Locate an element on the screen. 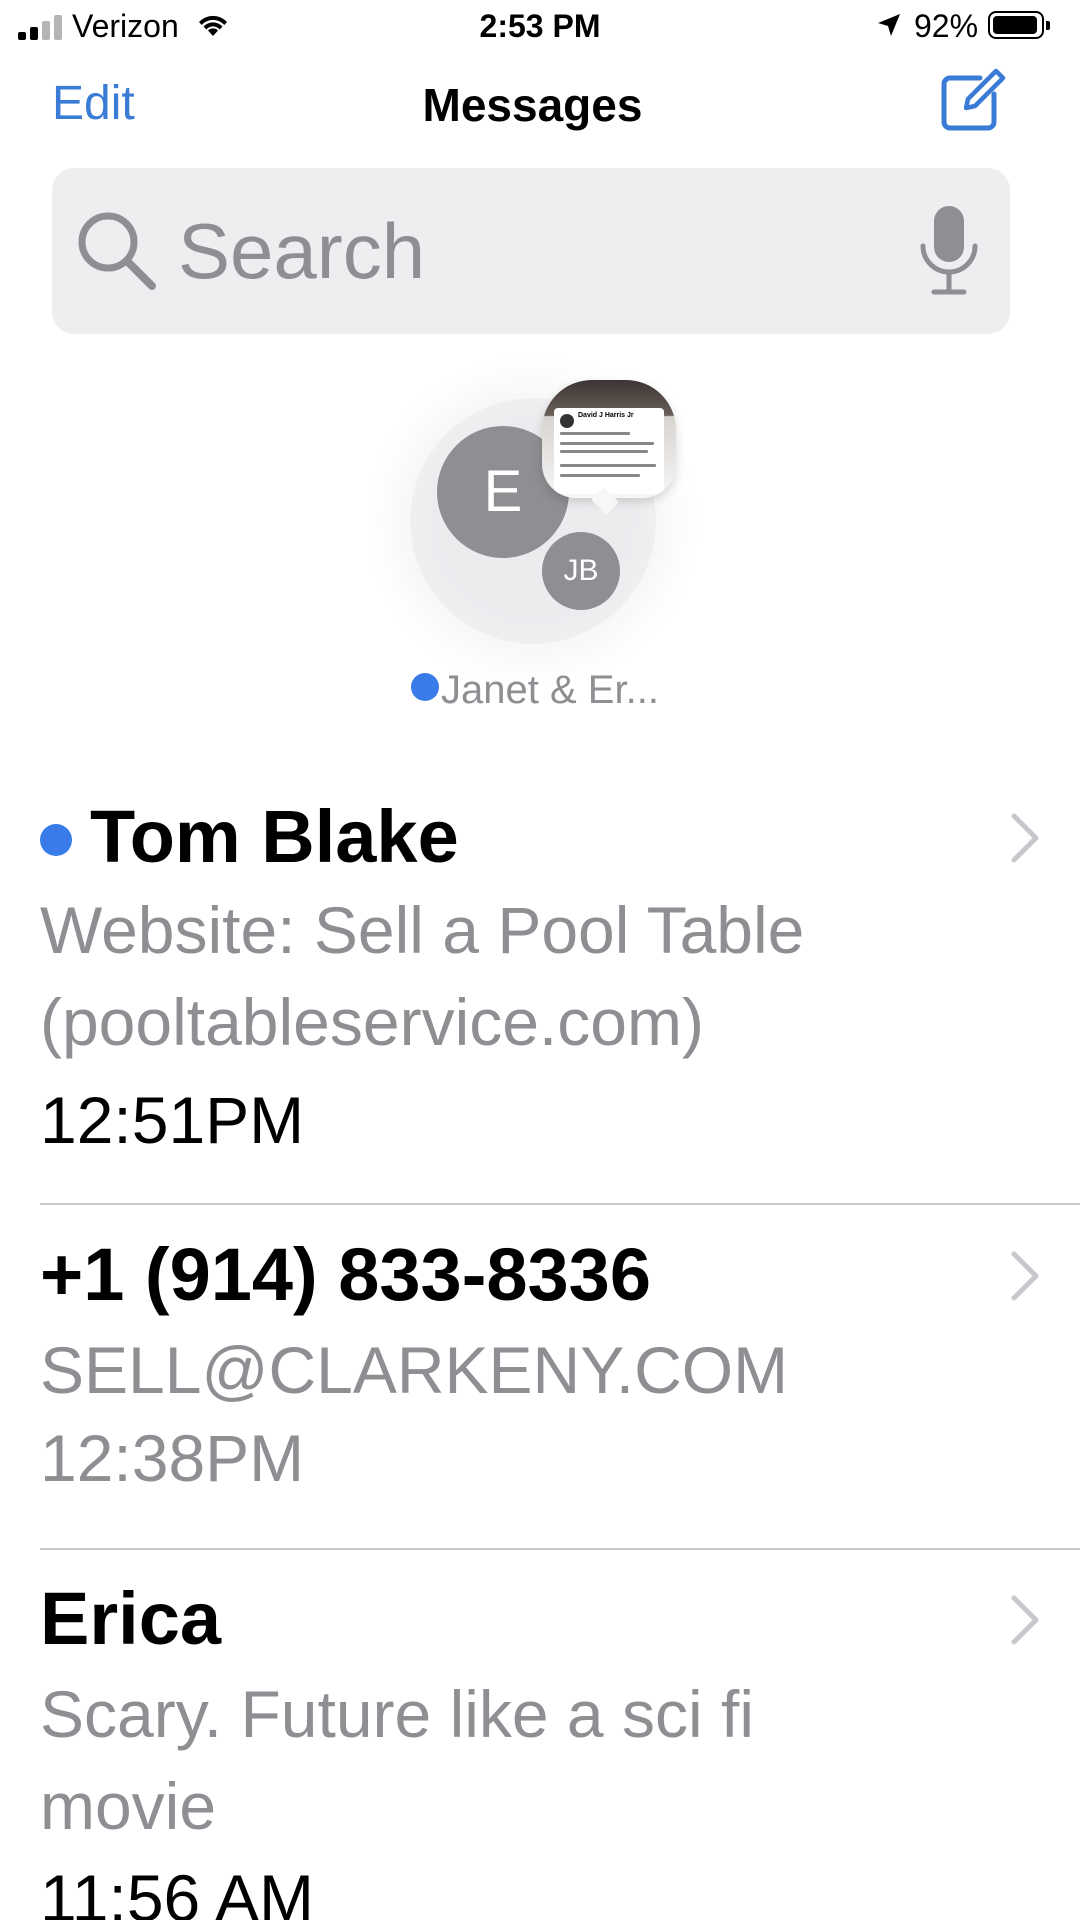 The width and height of the screenshot is (1080, 1920). message-time: 11:56 AM is located at coordinates (177, 1890).